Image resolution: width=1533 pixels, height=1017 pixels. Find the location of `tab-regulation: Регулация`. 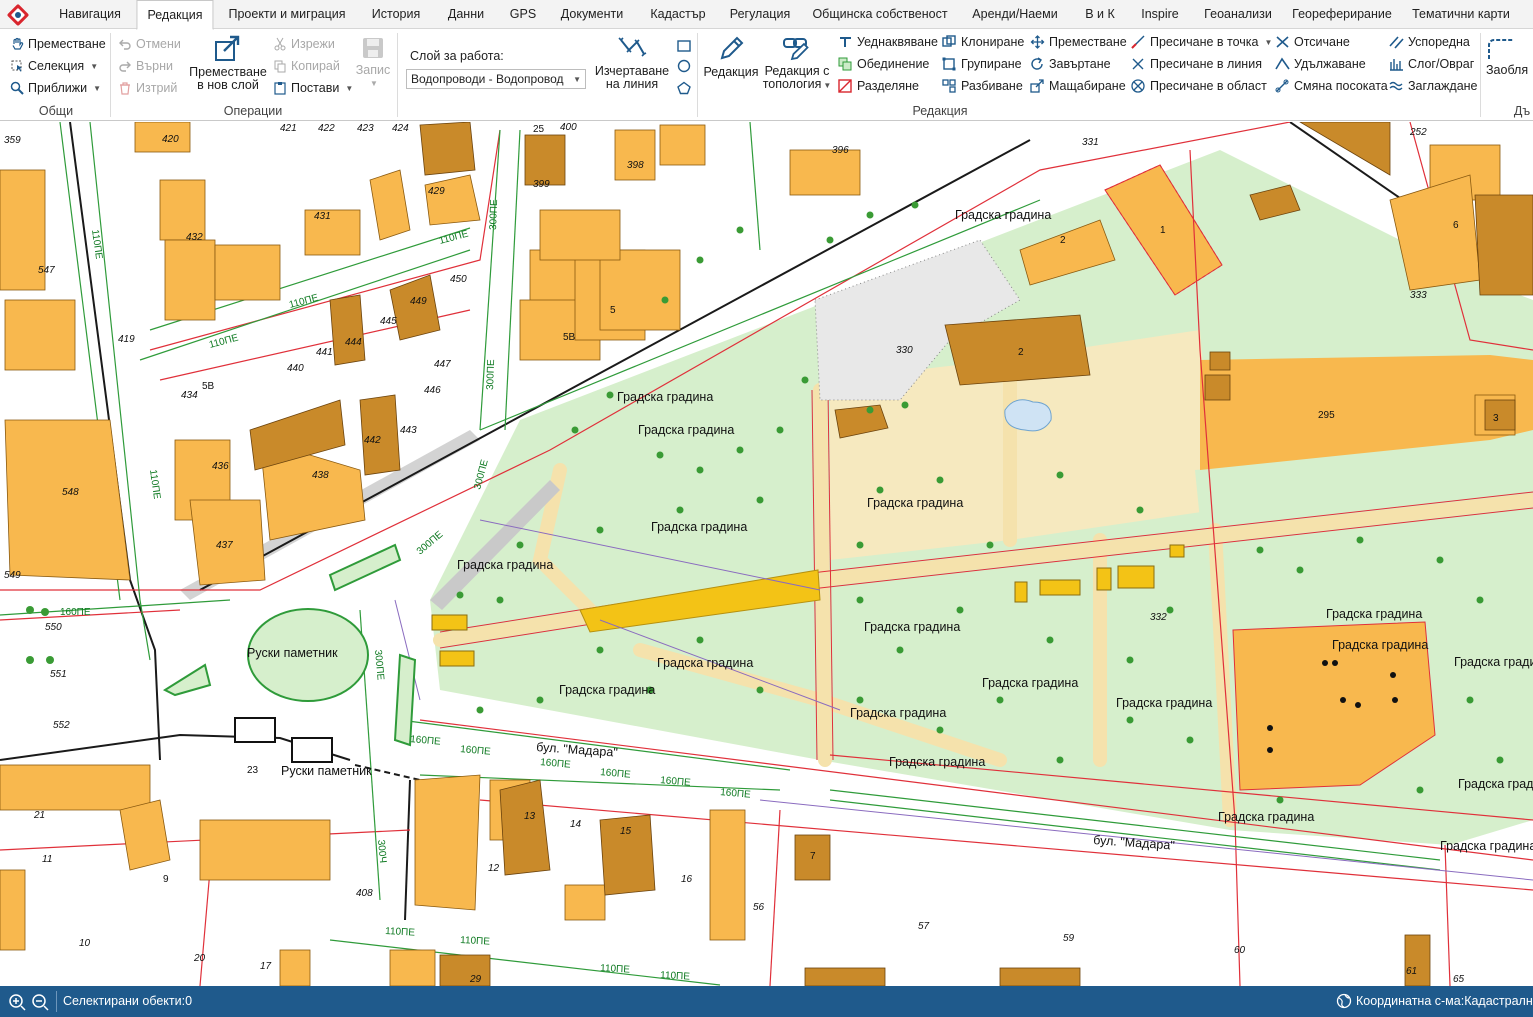

tab-regulation: Регулация is located at coordinates (760, 14).